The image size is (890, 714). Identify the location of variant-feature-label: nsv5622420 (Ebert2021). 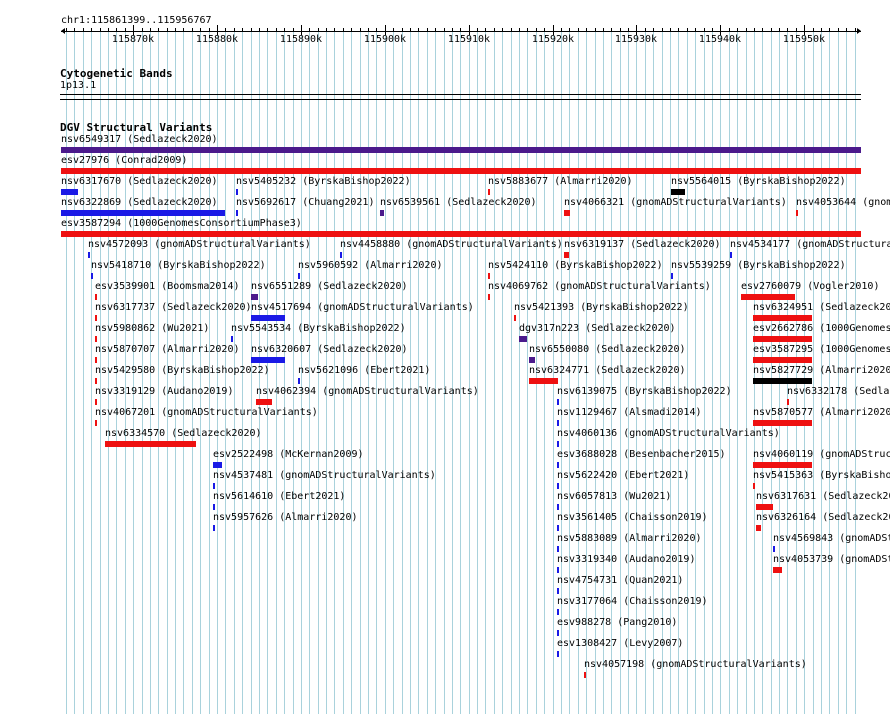
(623, 476).